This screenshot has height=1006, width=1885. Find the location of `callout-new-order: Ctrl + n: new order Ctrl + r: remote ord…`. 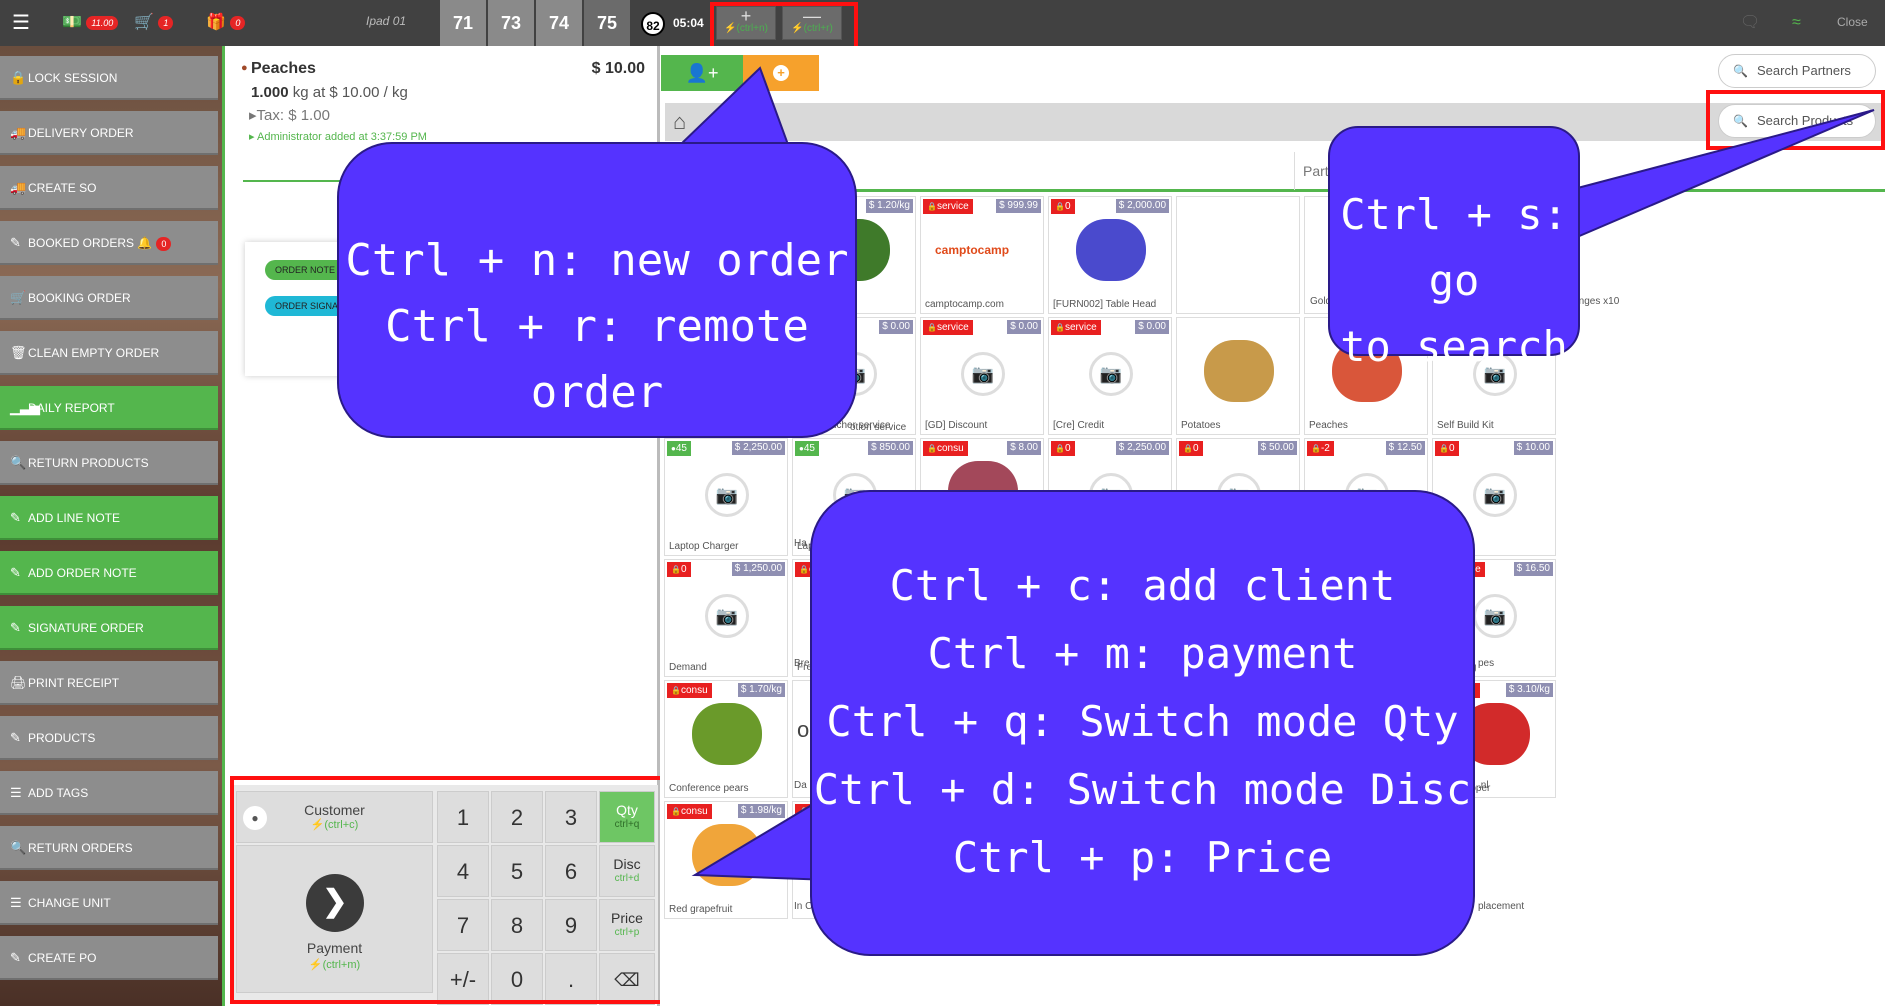

callout-new-order: Ctrl + n: new order Ctrl + r: remote ord… is located at coordinates (597, 290).